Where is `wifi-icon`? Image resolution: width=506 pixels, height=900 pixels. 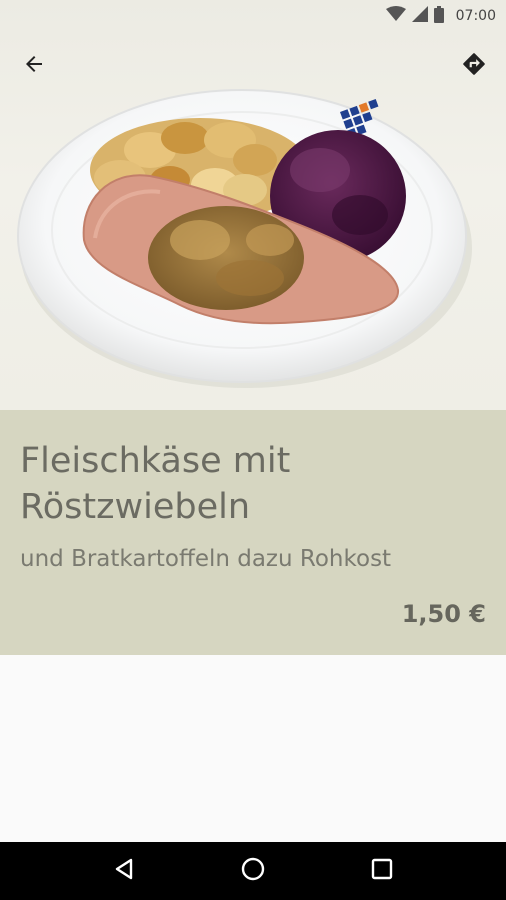
wifi-icon is located at coordinates (395, 16).